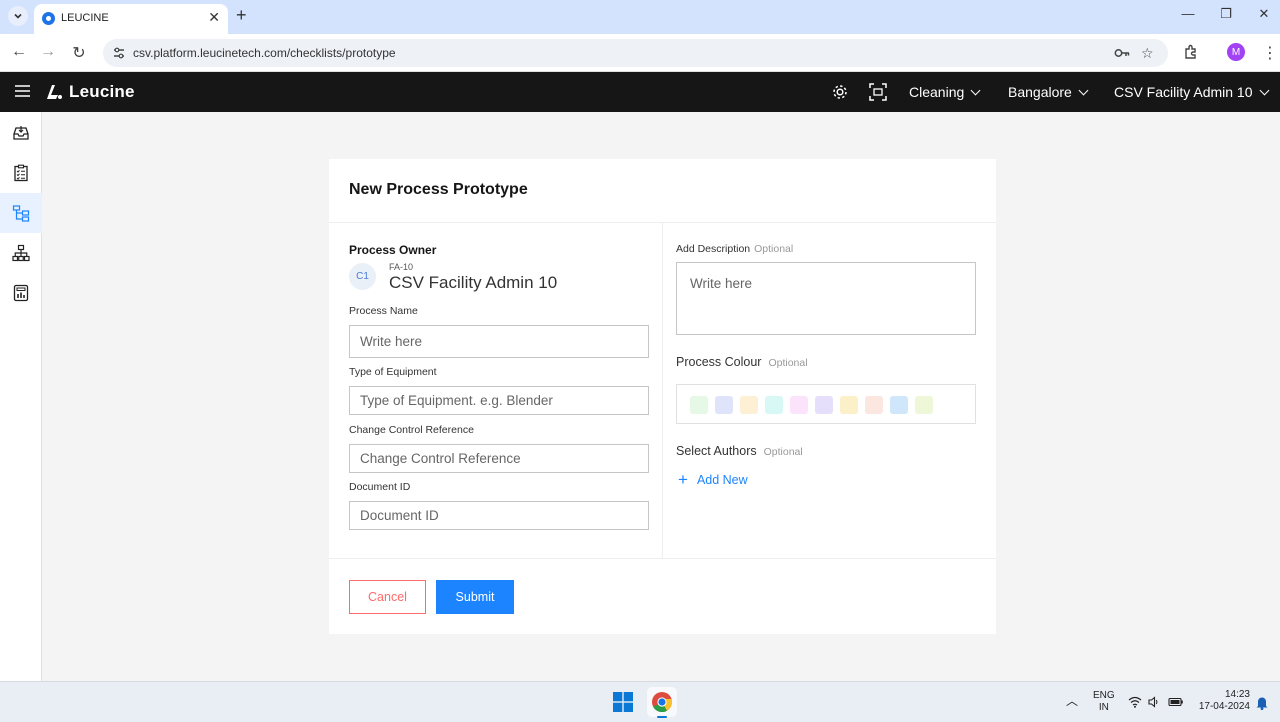 This screenshot has height=722, width=1280. What do you see at coordinates (1104, 695) in the screenshot?
I see `lang-line1: ENG` at bounding box center [1104, 695].